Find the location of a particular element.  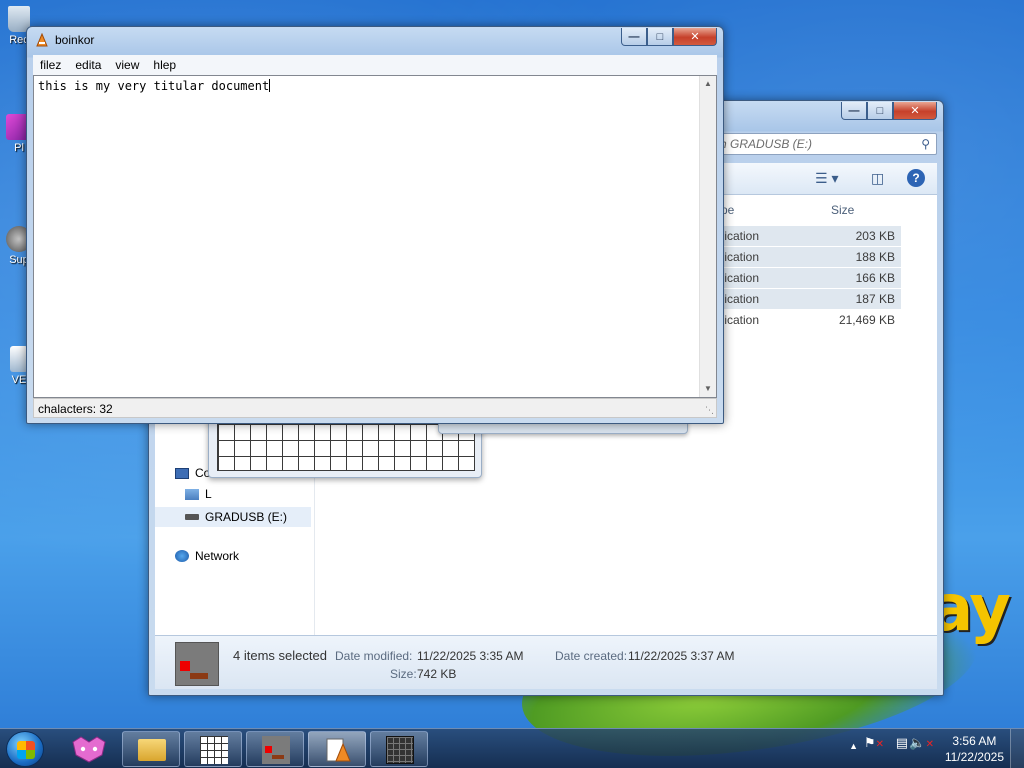

paint-app-icon is located at coordinates (276, 750).